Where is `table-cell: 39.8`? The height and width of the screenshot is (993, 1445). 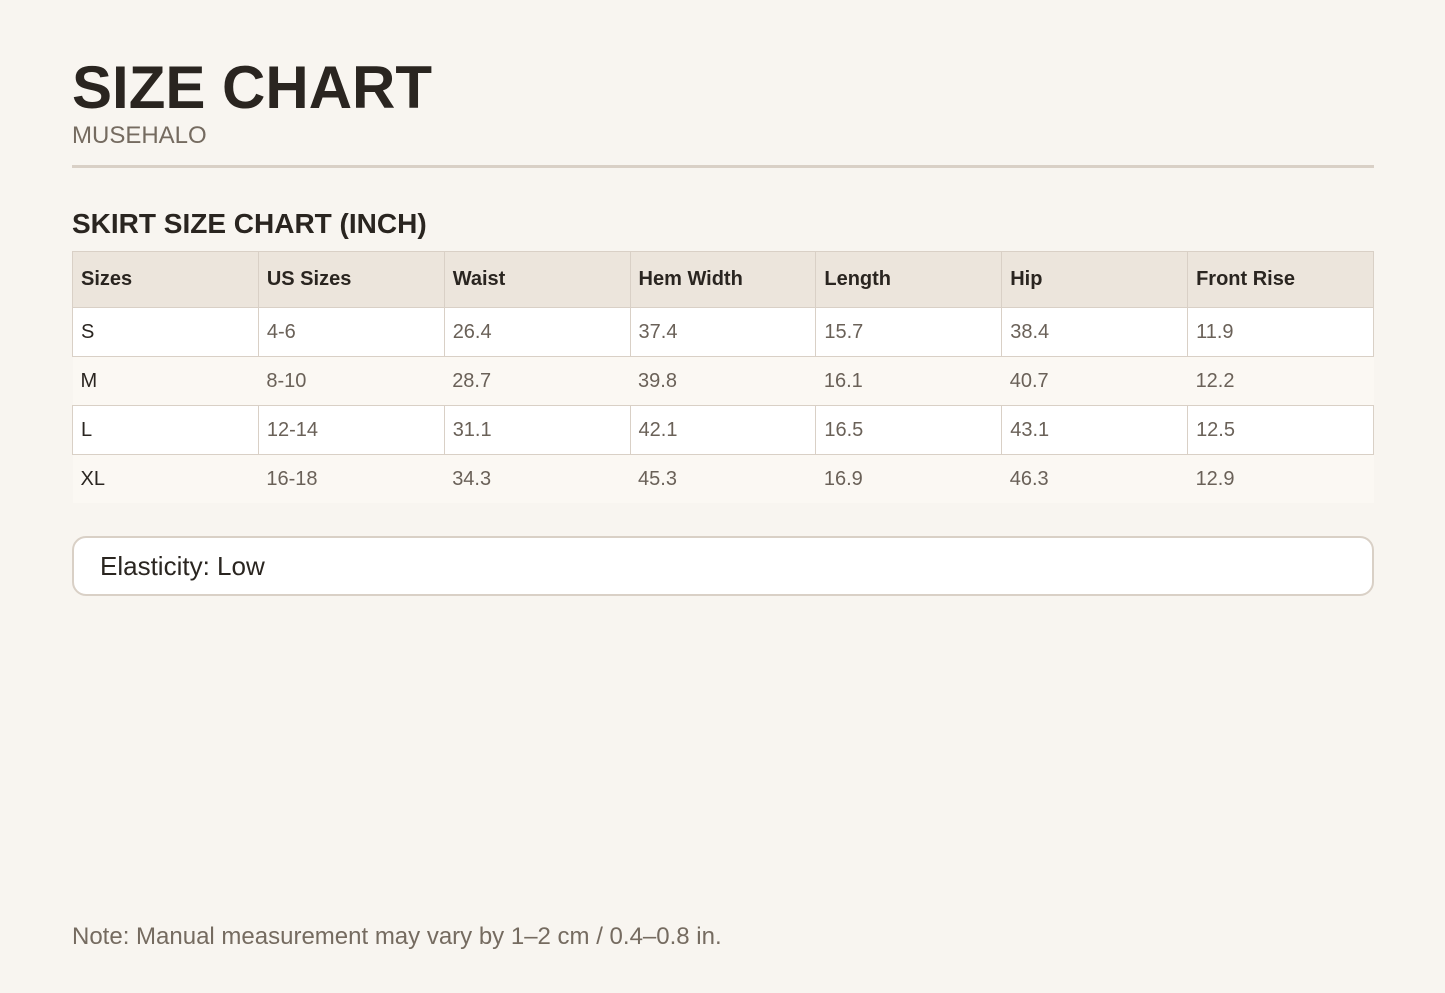
table-cell: 39.8 is located at coordinates (723, 381).